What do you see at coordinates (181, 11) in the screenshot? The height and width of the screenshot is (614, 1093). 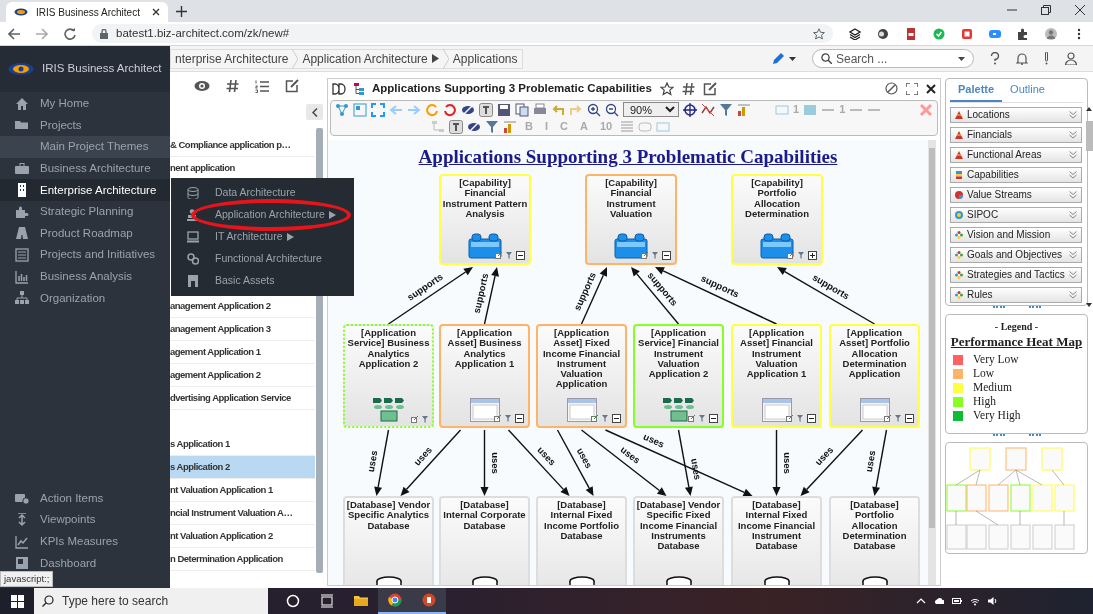 I see `plus-icon` at bounding box center [181, 11].